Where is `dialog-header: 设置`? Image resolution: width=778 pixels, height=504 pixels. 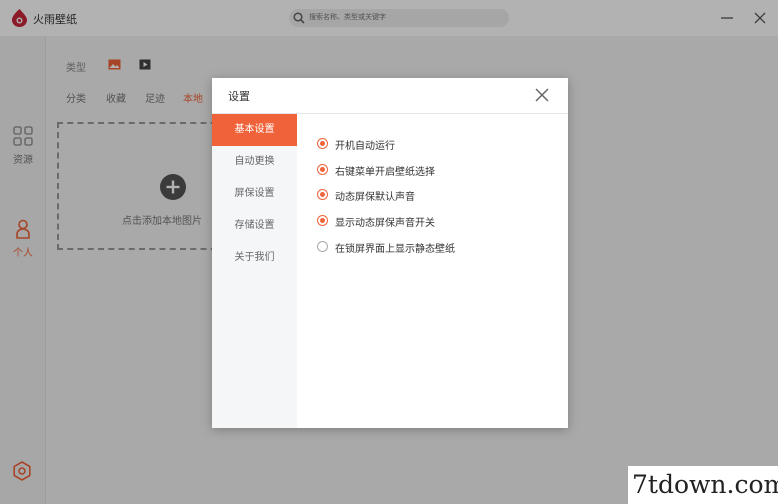 dialog-header: 设置 is located at coordinates (390, 96).